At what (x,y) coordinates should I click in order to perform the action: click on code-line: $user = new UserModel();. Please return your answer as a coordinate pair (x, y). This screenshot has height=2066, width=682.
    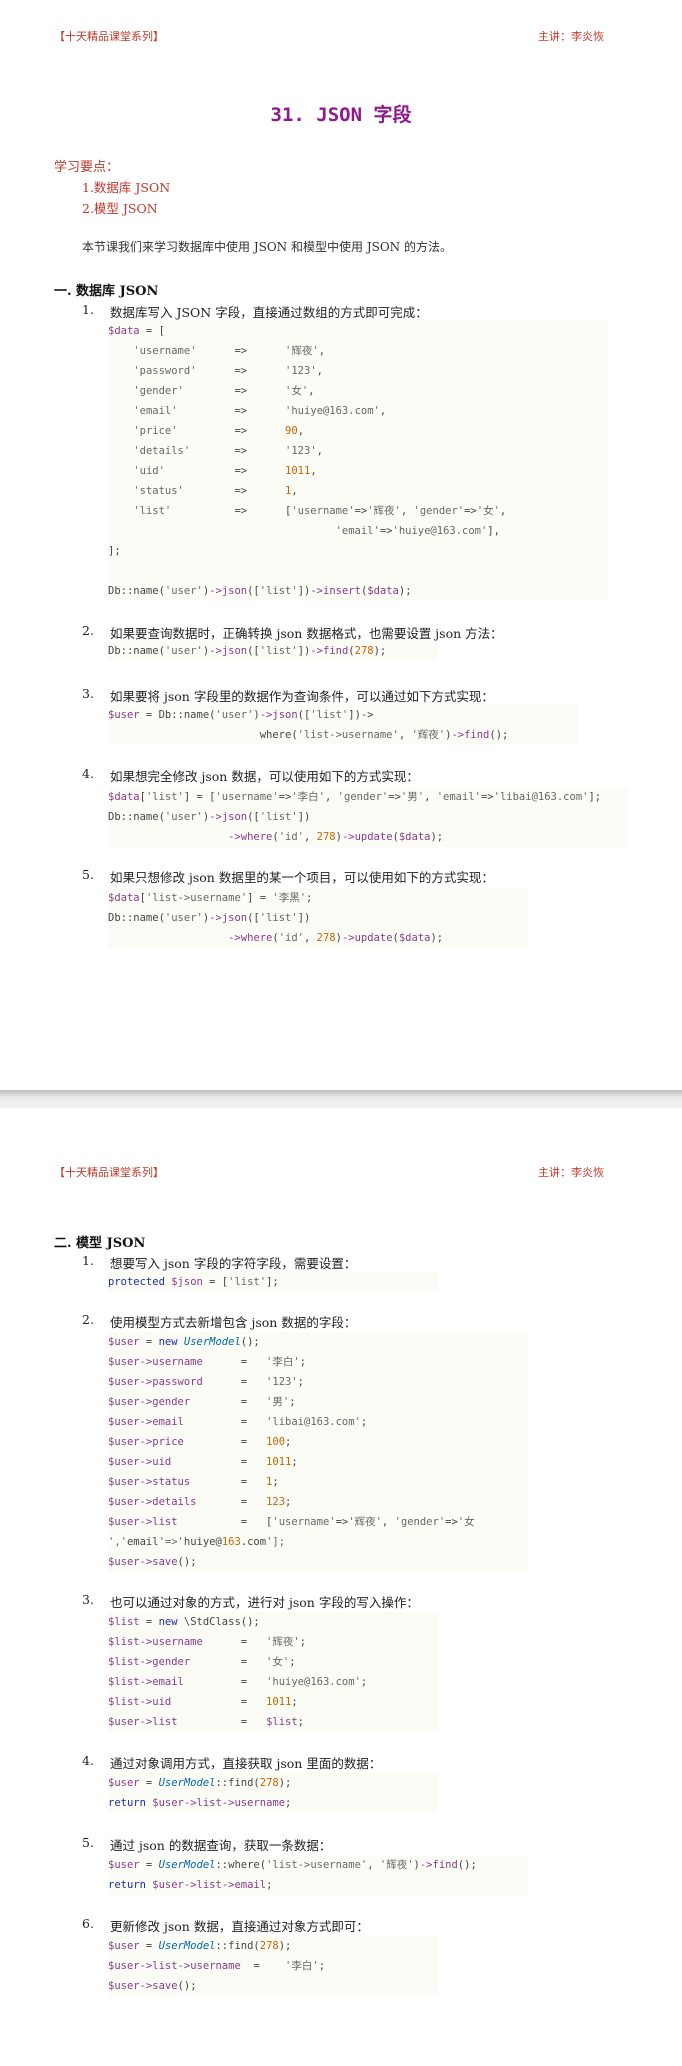
    Looking at the image, I should click on (184, 1342).